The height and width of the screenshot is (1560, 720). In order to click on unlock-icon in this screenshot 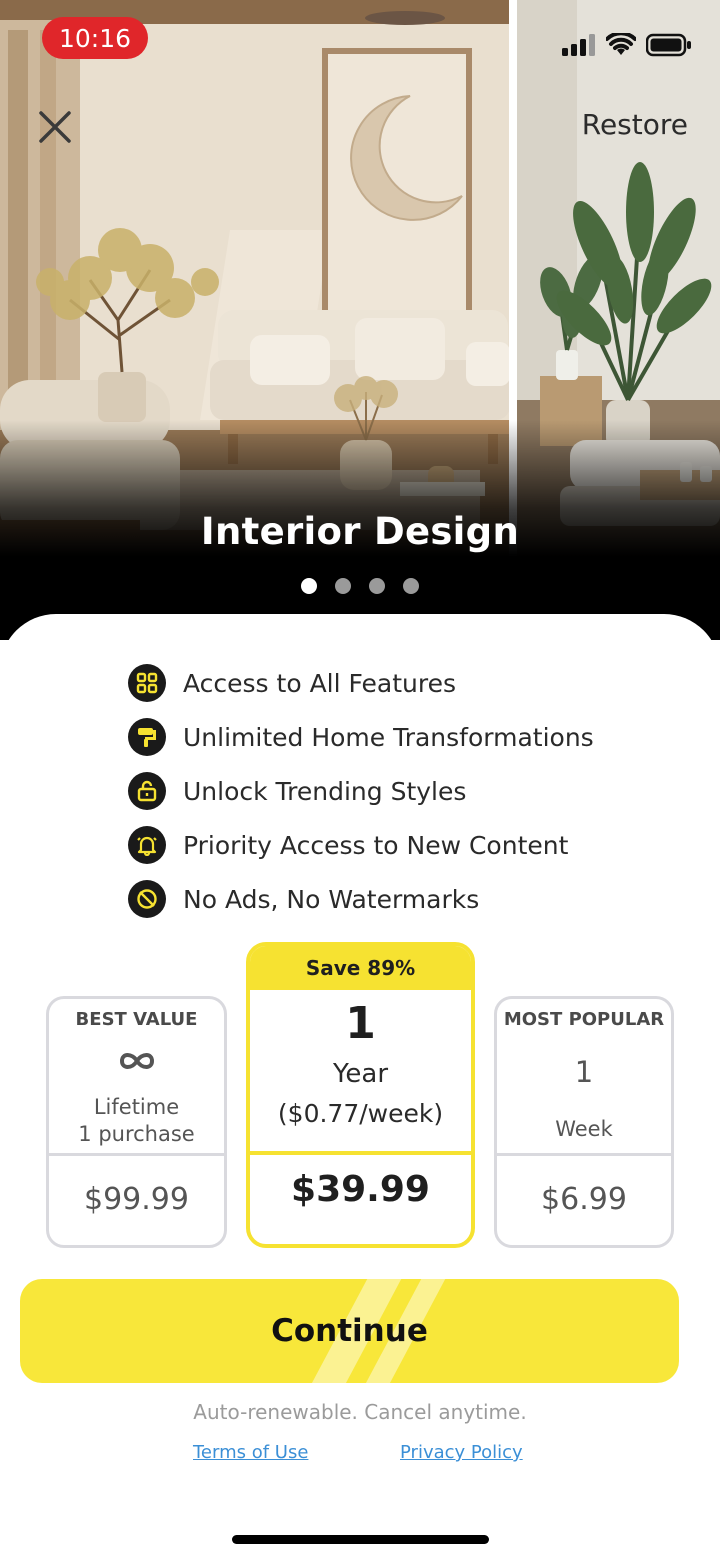, I will do `click(147, 791)`.